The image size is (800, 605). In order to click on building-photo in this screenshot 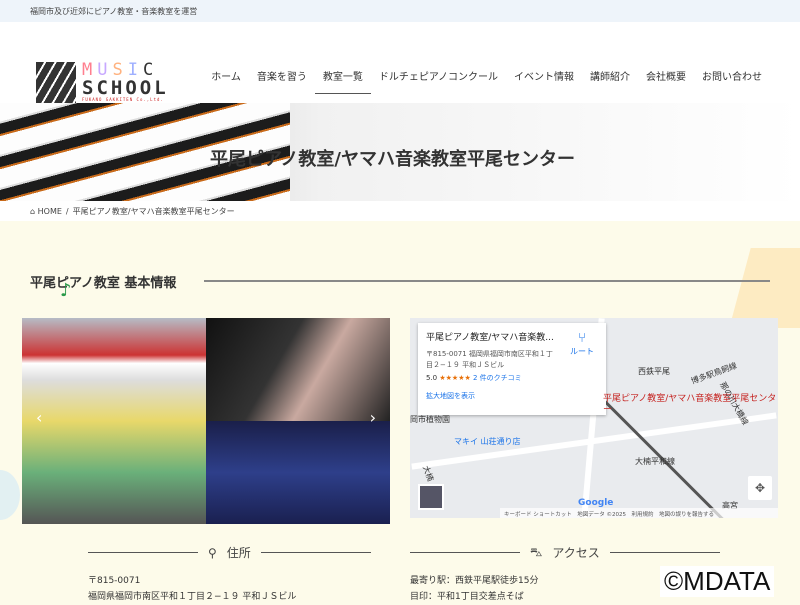, I will do `click(114, 421)`.